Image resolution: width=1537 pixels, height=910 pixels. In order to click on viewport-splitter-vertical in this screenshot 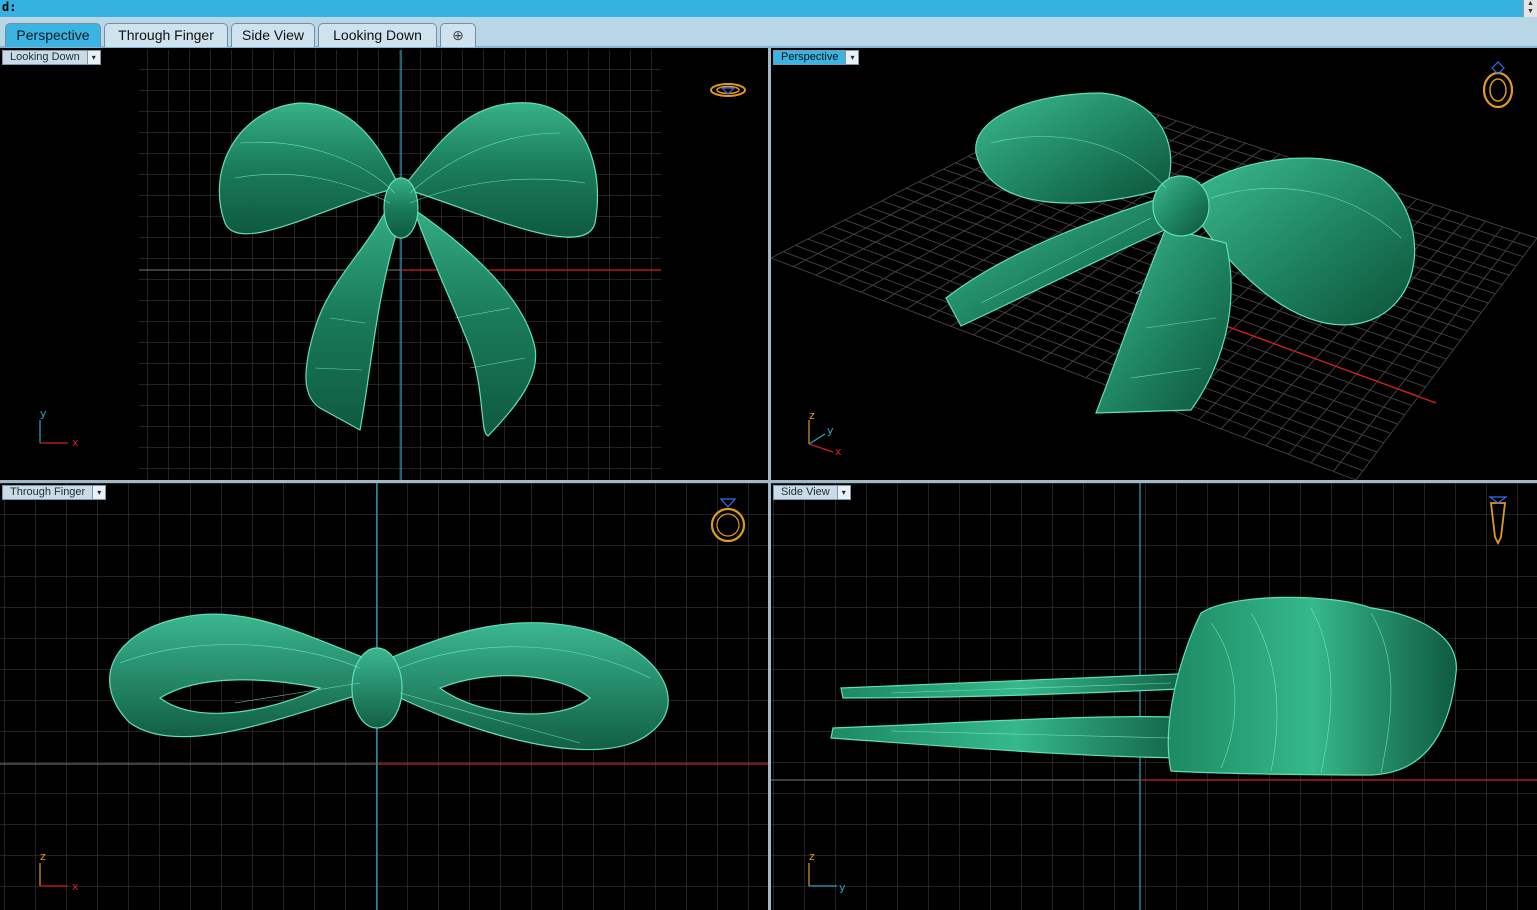, I will do `click(769, 479)`.